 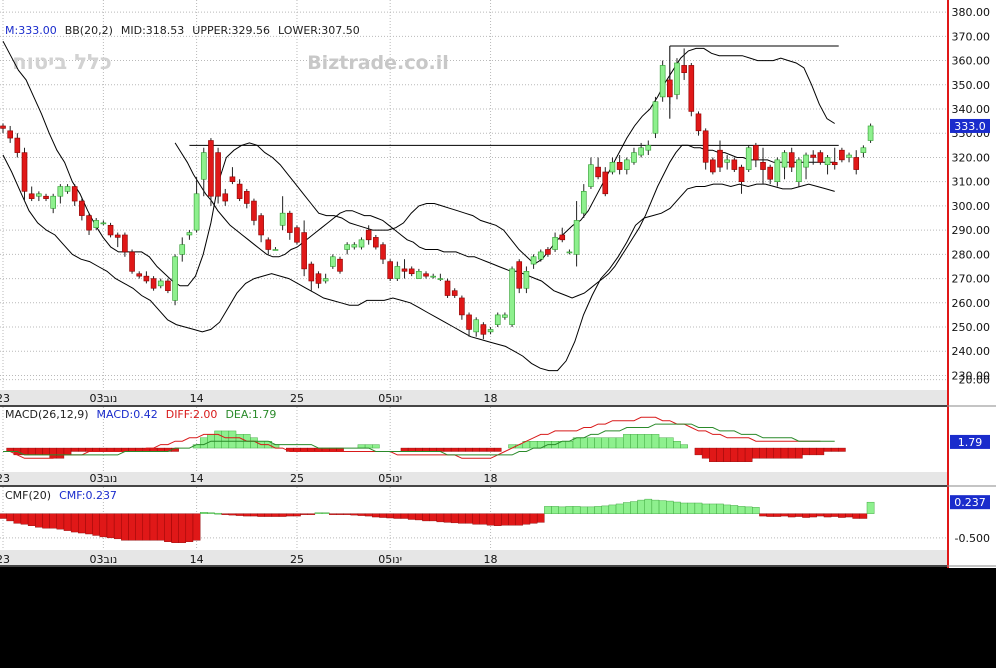 What do you see at coordinates (474, 397) in the screenshot?
I see `main-xaxis-strip` at bounding box center [474, 397].